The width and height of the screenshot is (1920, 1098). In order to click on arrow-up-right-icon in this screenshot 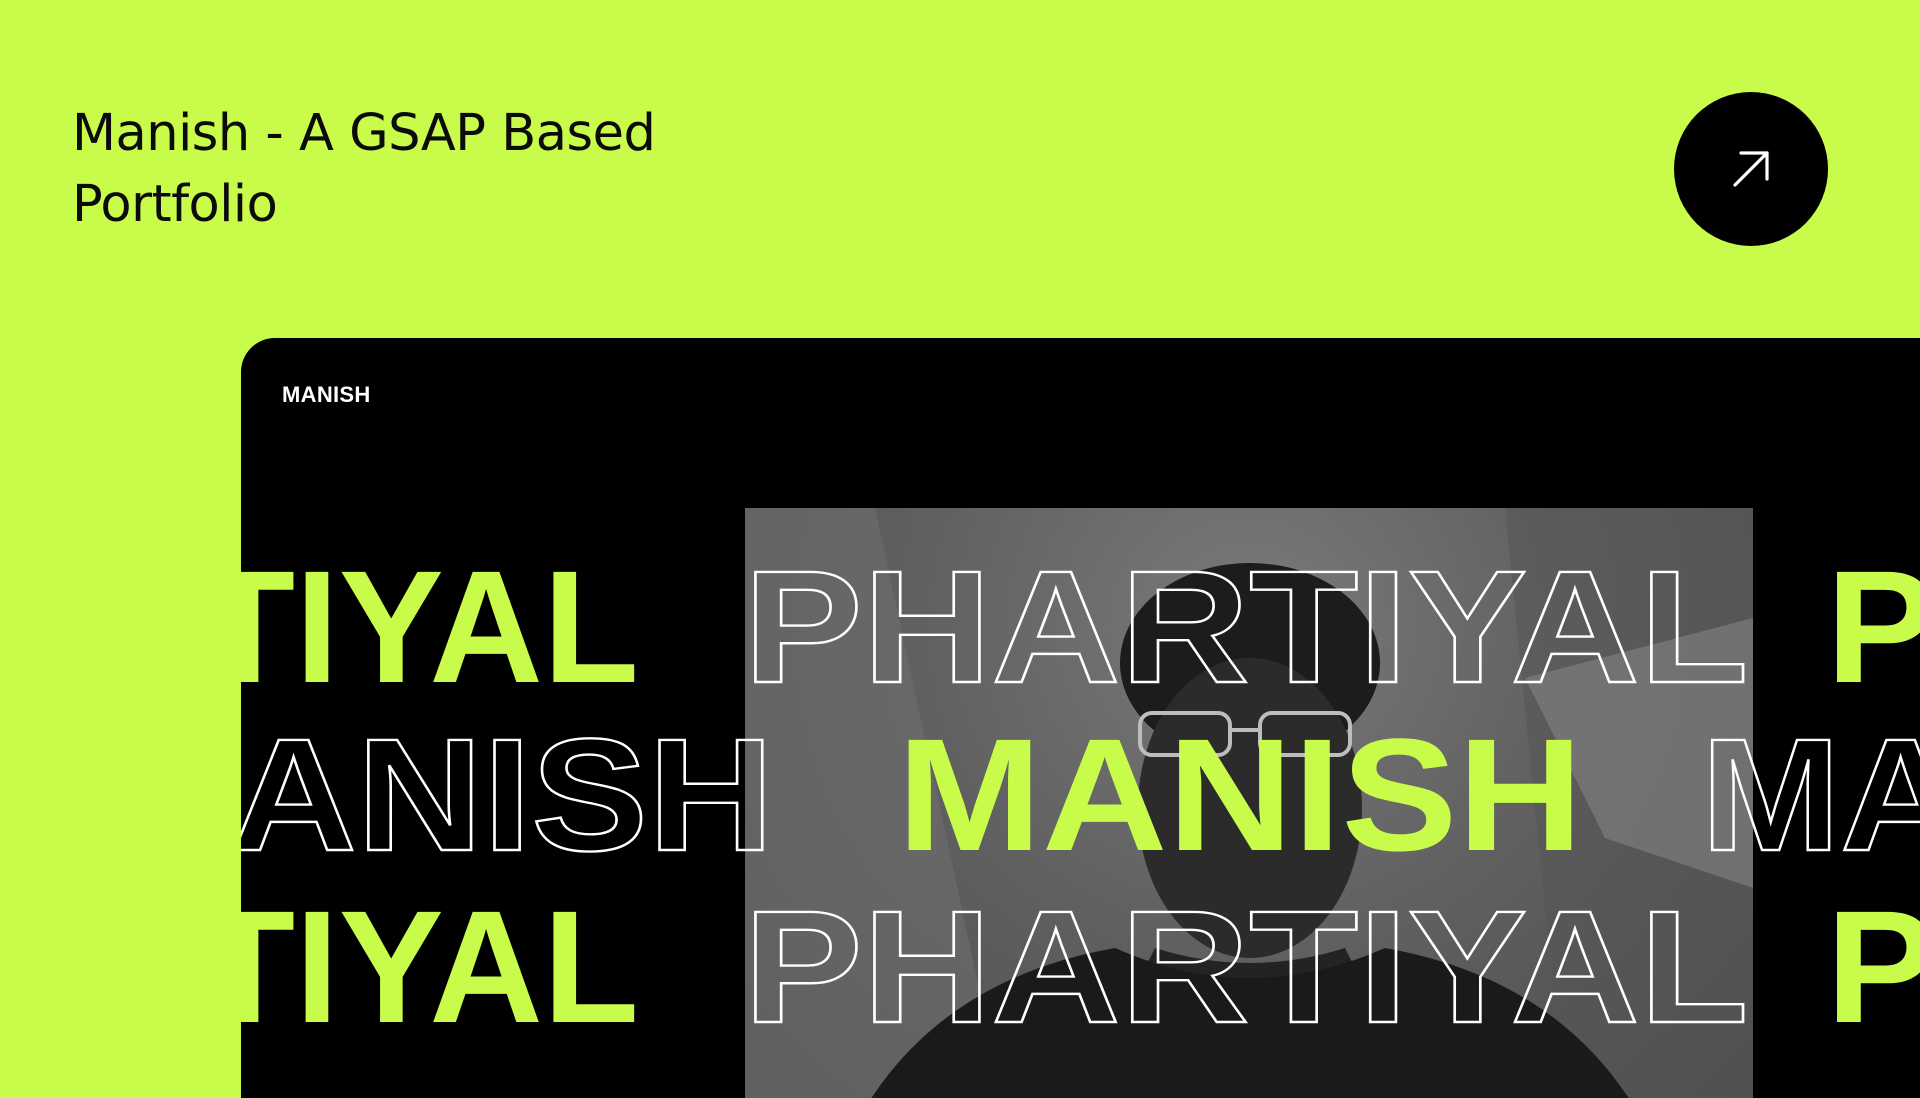, I will do `click(1751, 169)`.